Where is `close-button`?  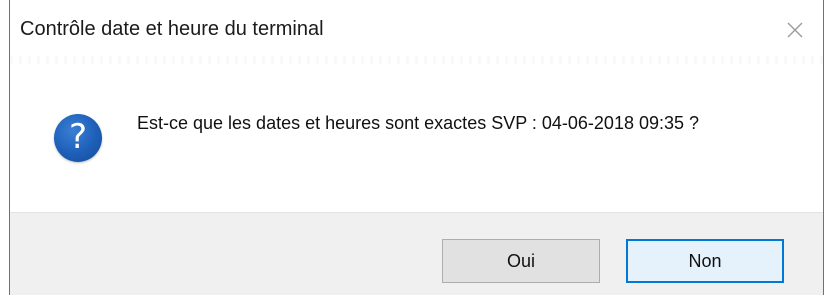
close-button is located at coordinates (795, 30).